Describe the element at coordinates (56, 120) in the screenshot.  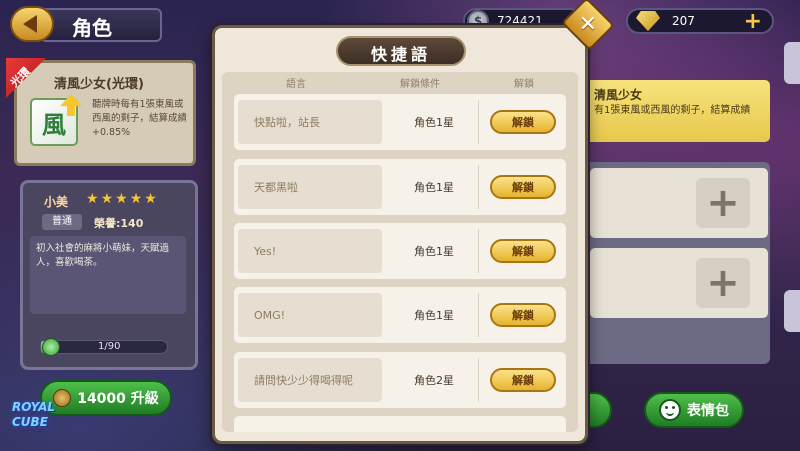
I see `mahjong-tile-icon: 風` at that location.